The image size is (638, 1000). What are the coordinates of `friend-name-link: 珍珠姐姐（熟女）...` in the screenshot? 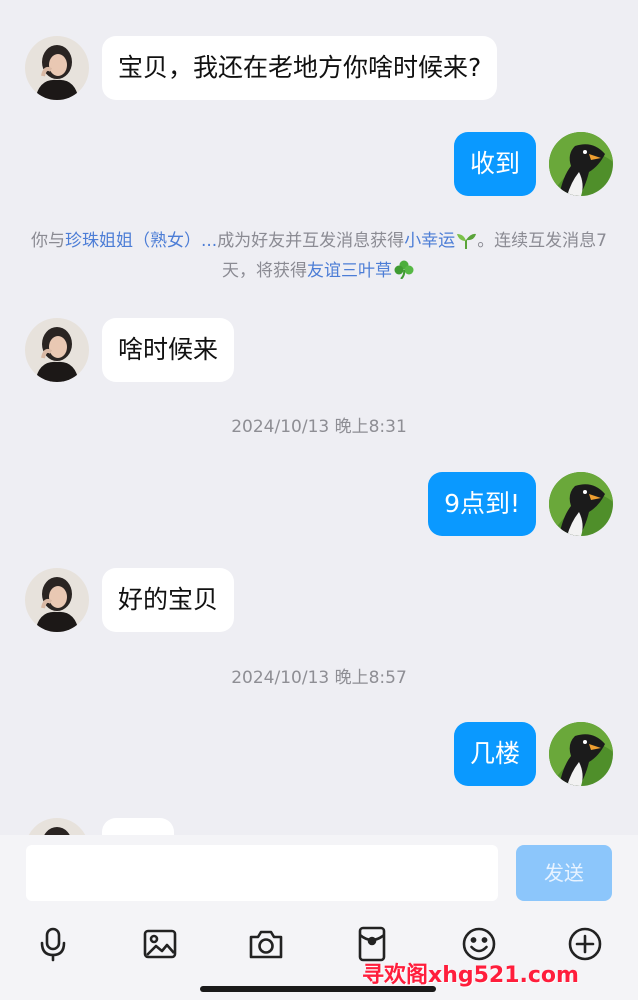 It's located at (141, 241).